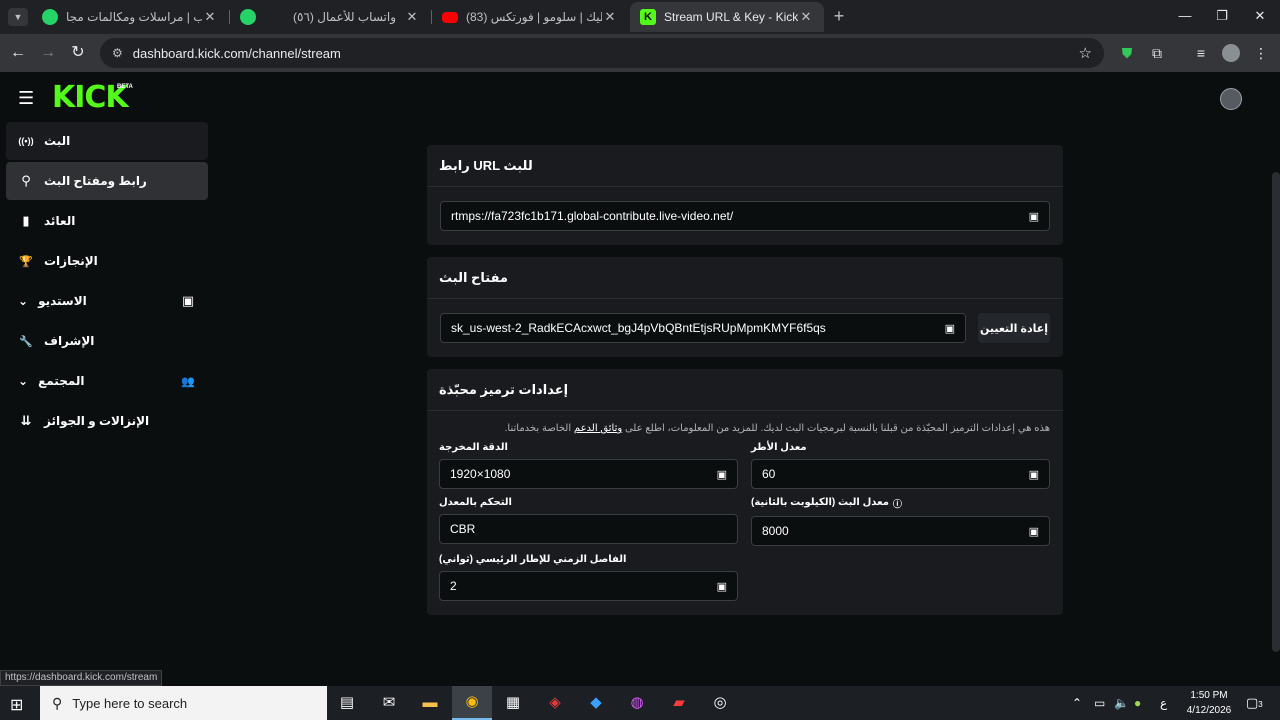  I want to click on sidebar-item-achievements: 🏆 الإنجازات, so click(107, 261).